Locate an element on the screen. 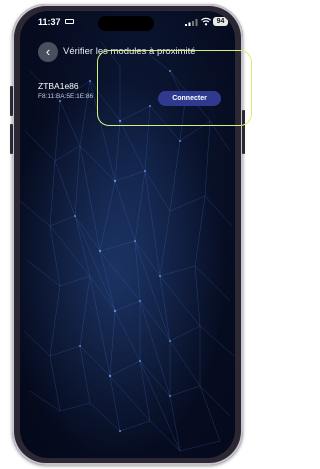  page-title: Vérifier les modules à proximité is located at coordinates (129, 51).